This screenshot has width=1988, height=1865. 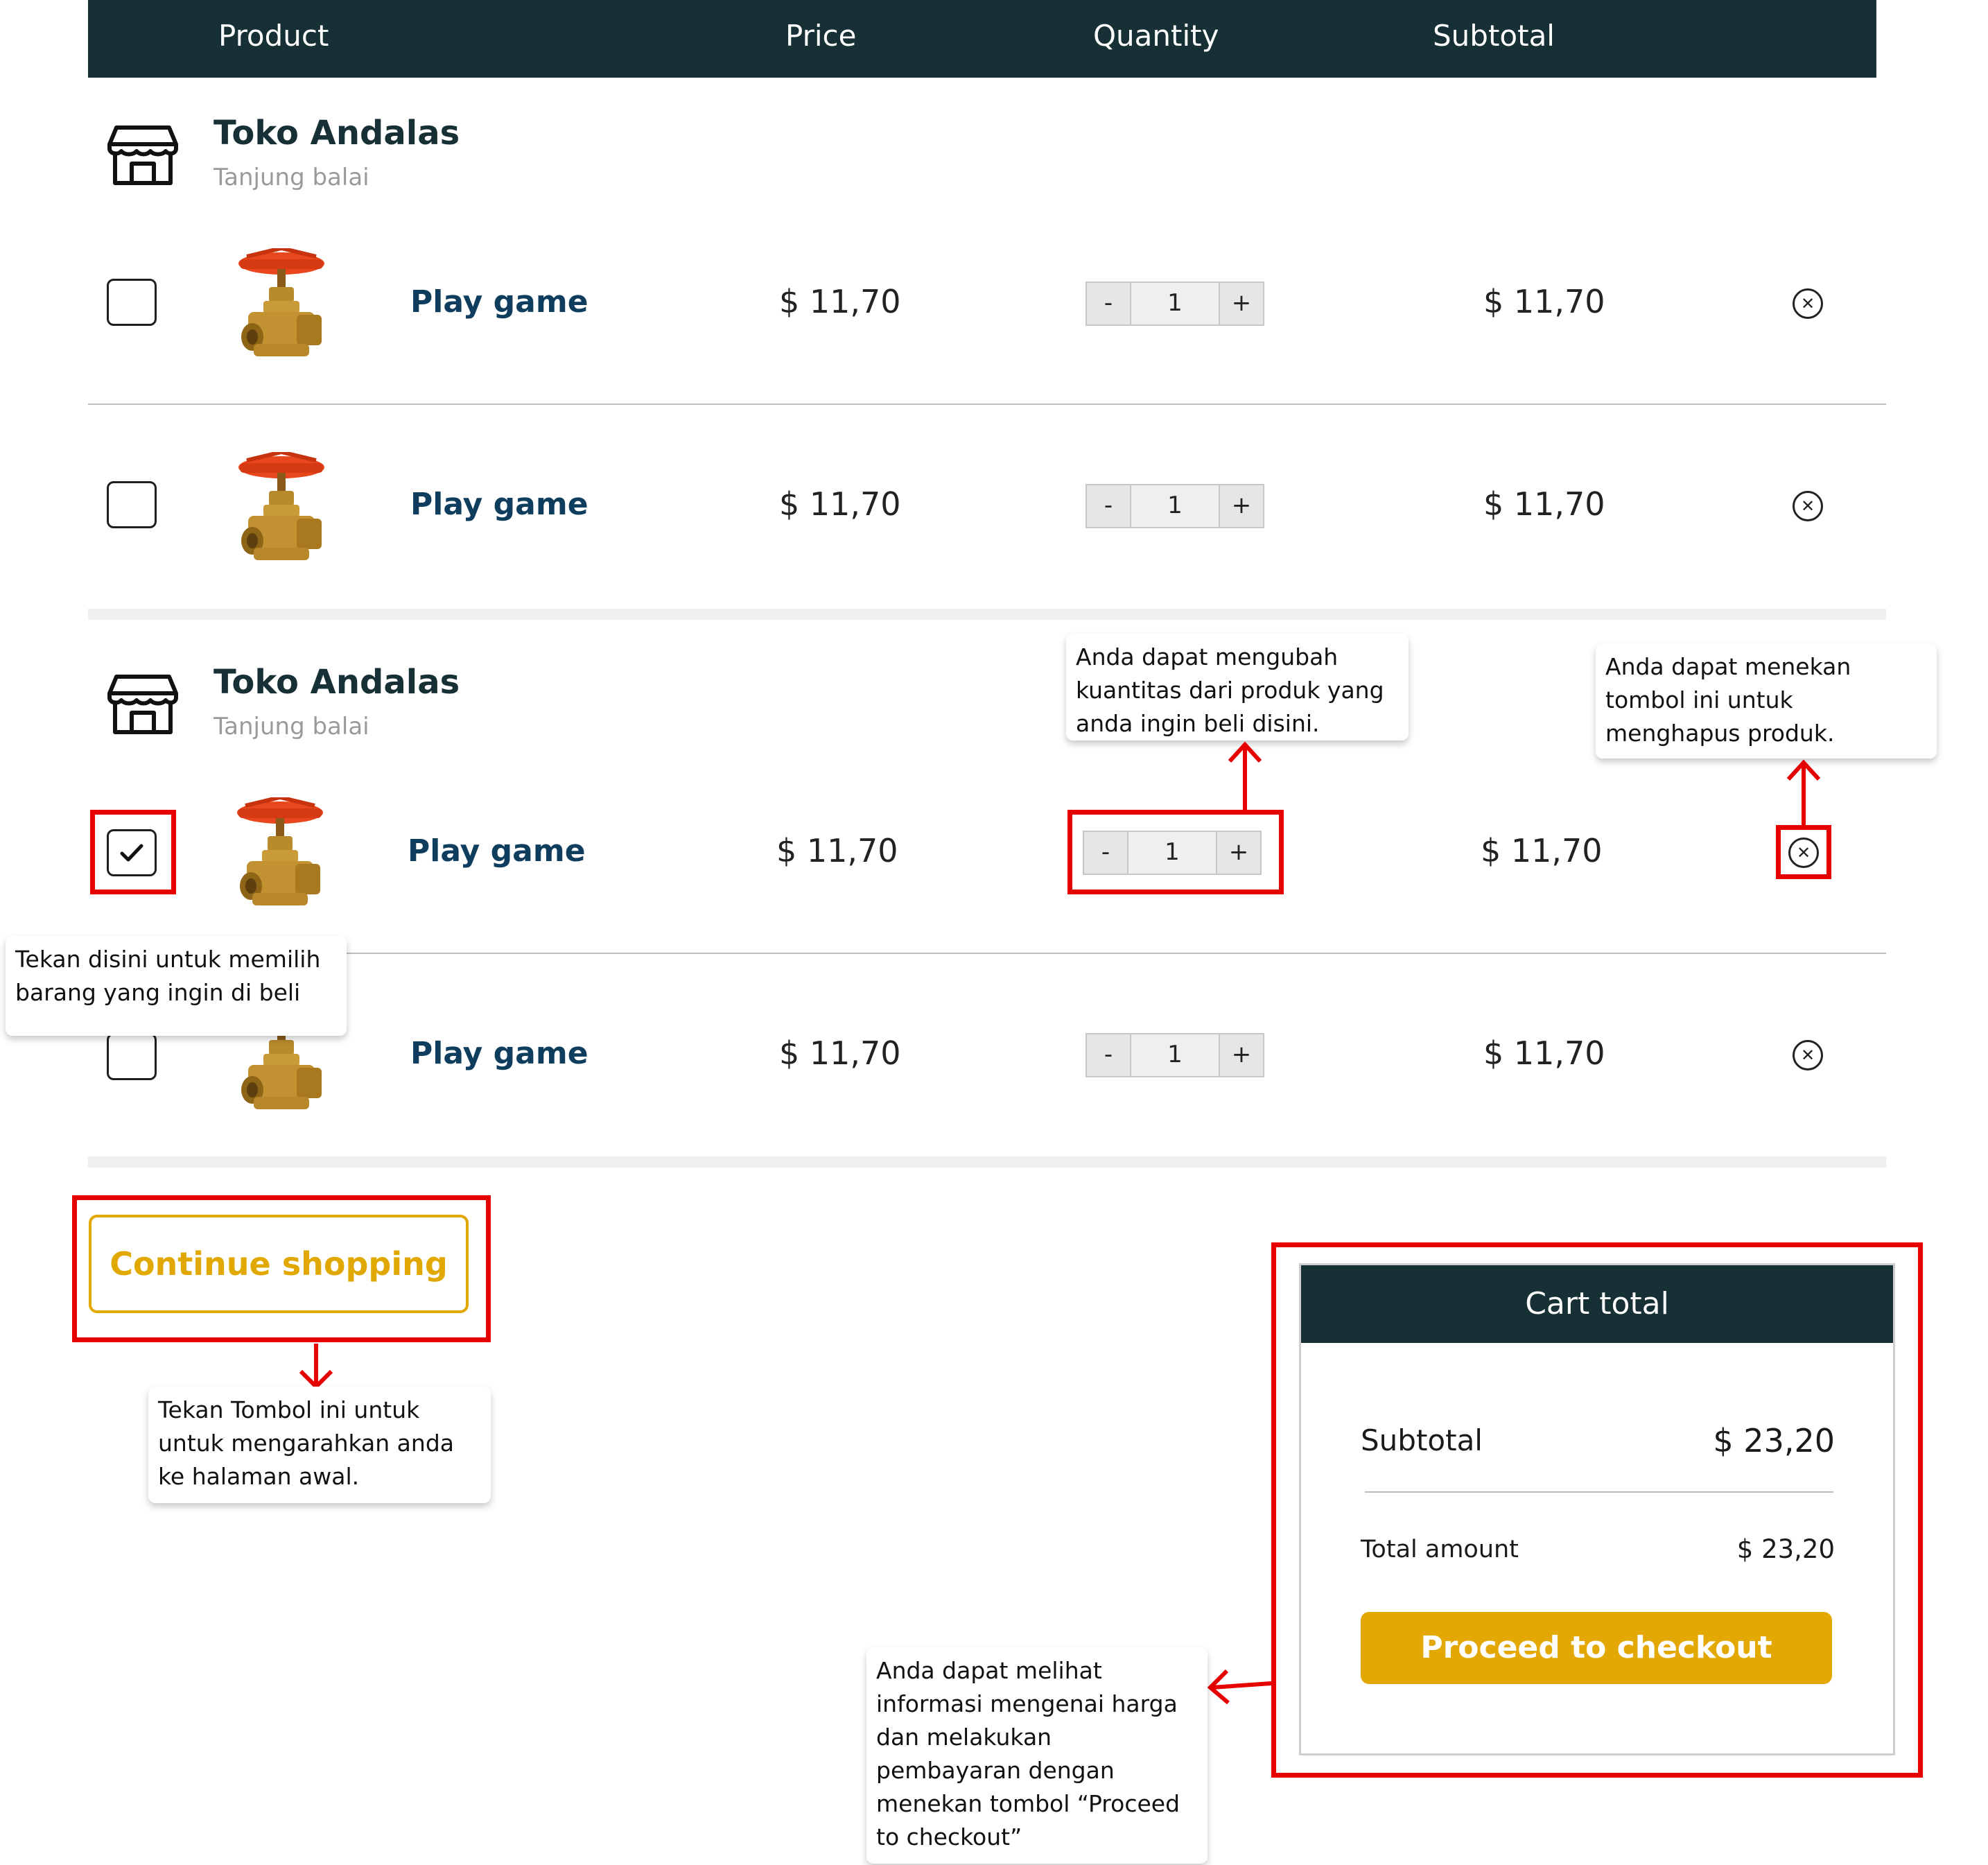 What do you see at coordinates (281, 1268) in the screenshot?
I see `continue-highlight` at bounding box center [281, 1268].